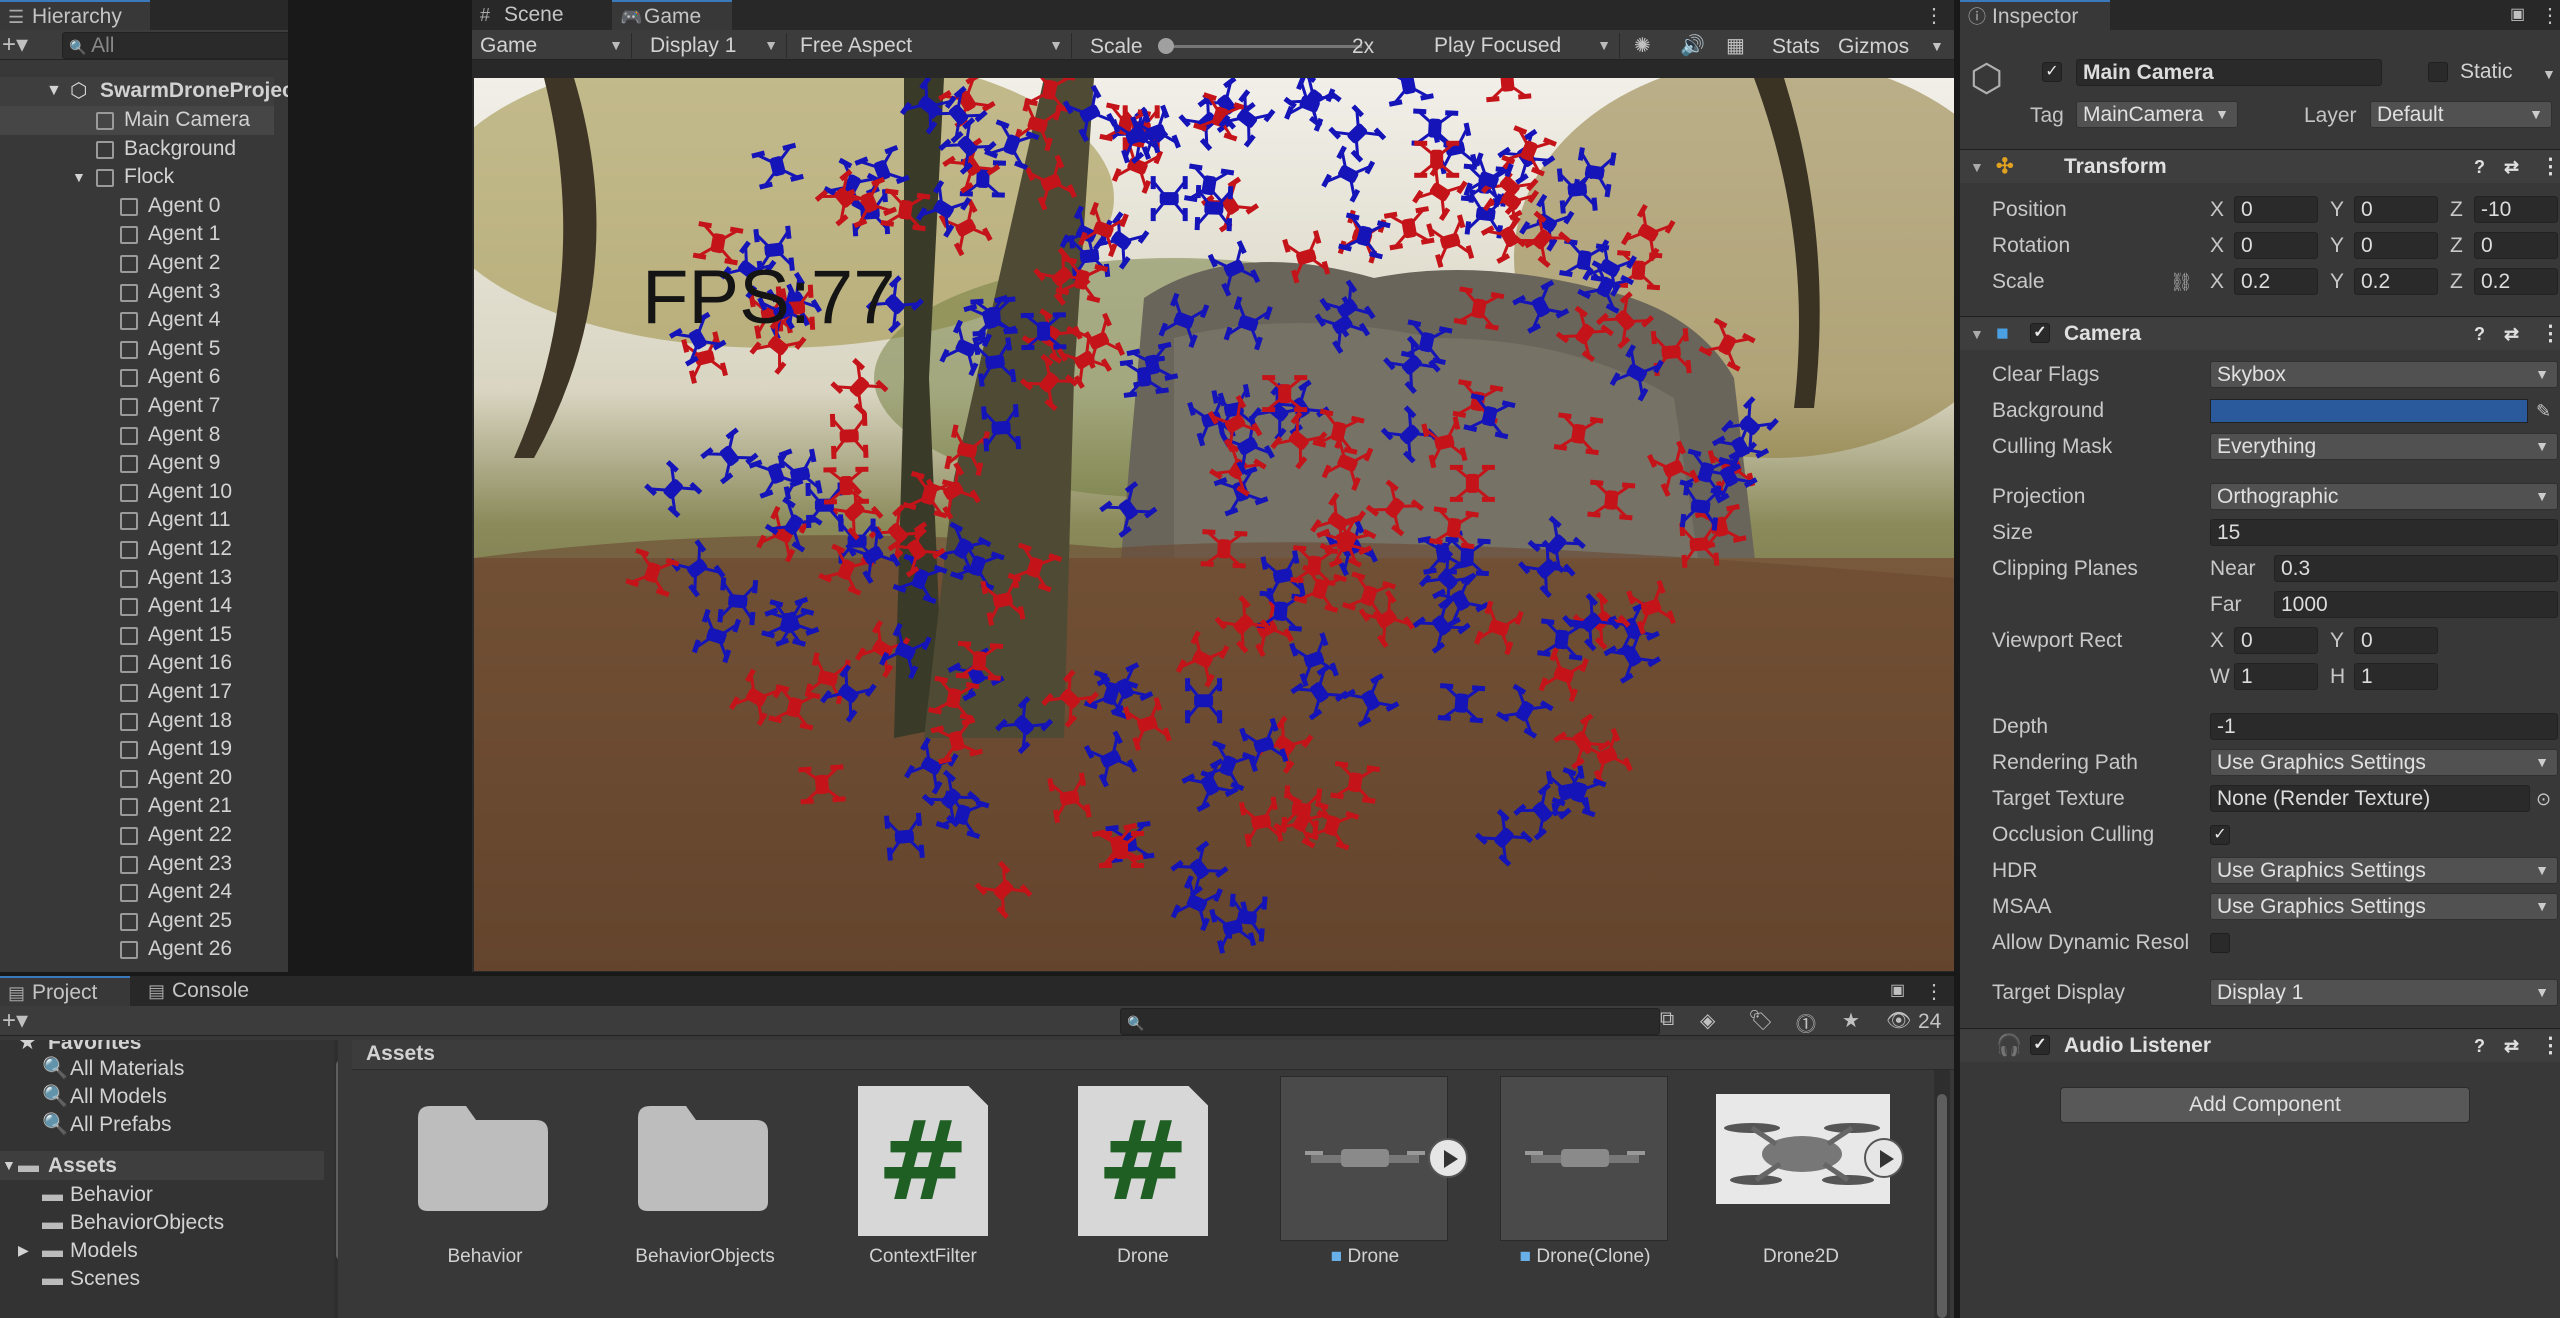 The height and width of the screenshot is (1318, 2560). Describe the element at coordinates (2370, 798) in the screenshot. I see `target-texture-field: None (Render Texture)` at that location.